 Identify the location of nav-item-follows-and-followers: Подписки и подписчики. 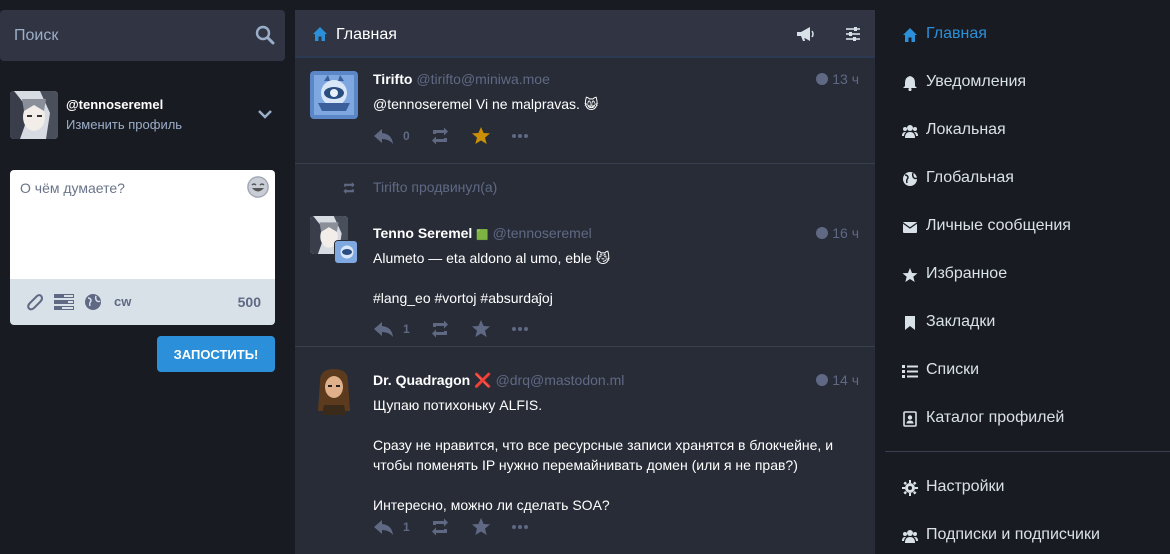
(1027, 532).